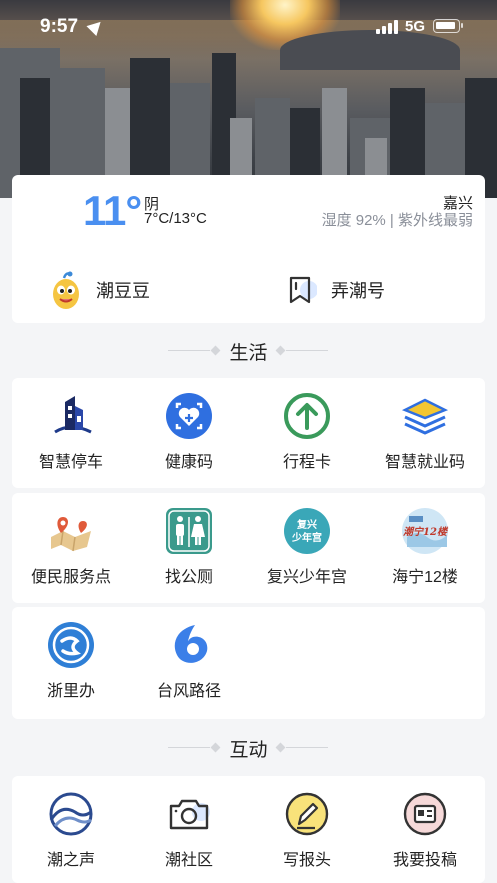 The image size is (497, 883). I want to click on signal-icon, so click(388, 27).